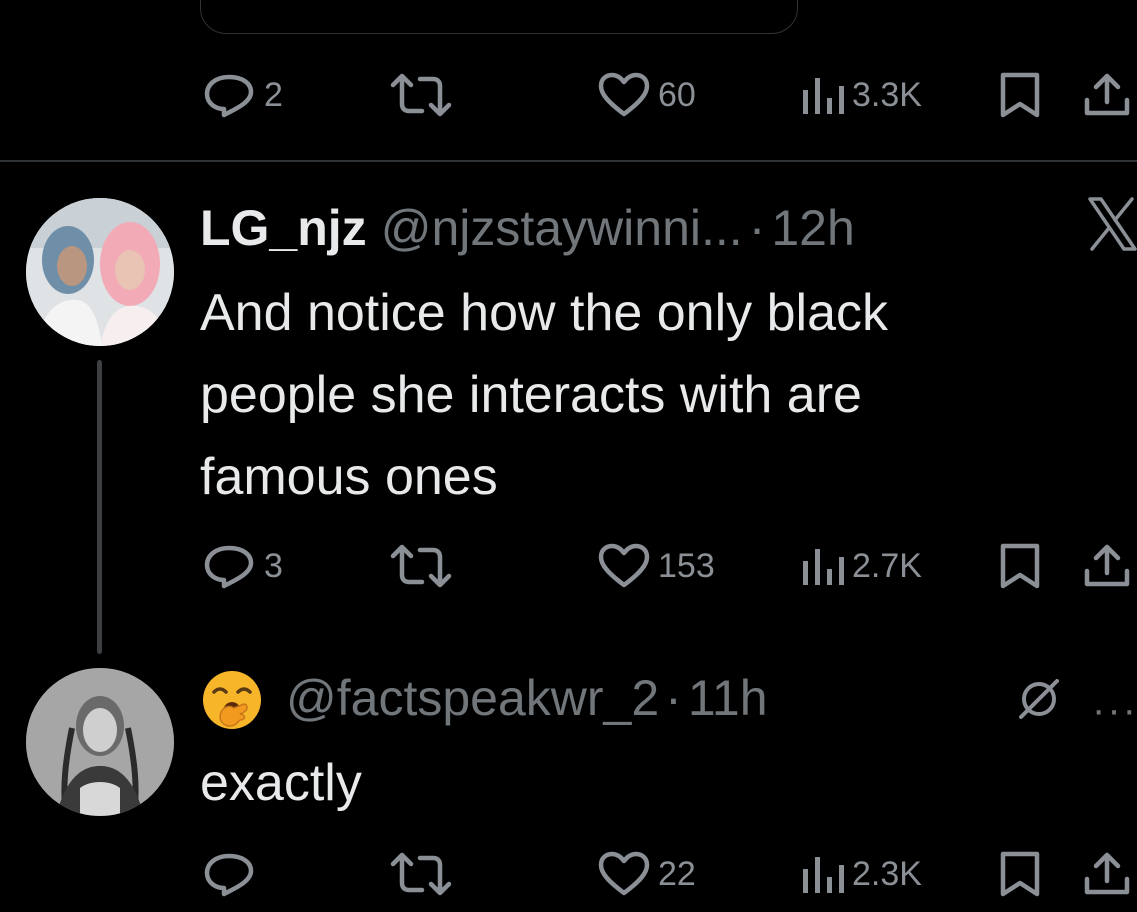  I want to click on views-button: 3.3K, so click(861, 95).